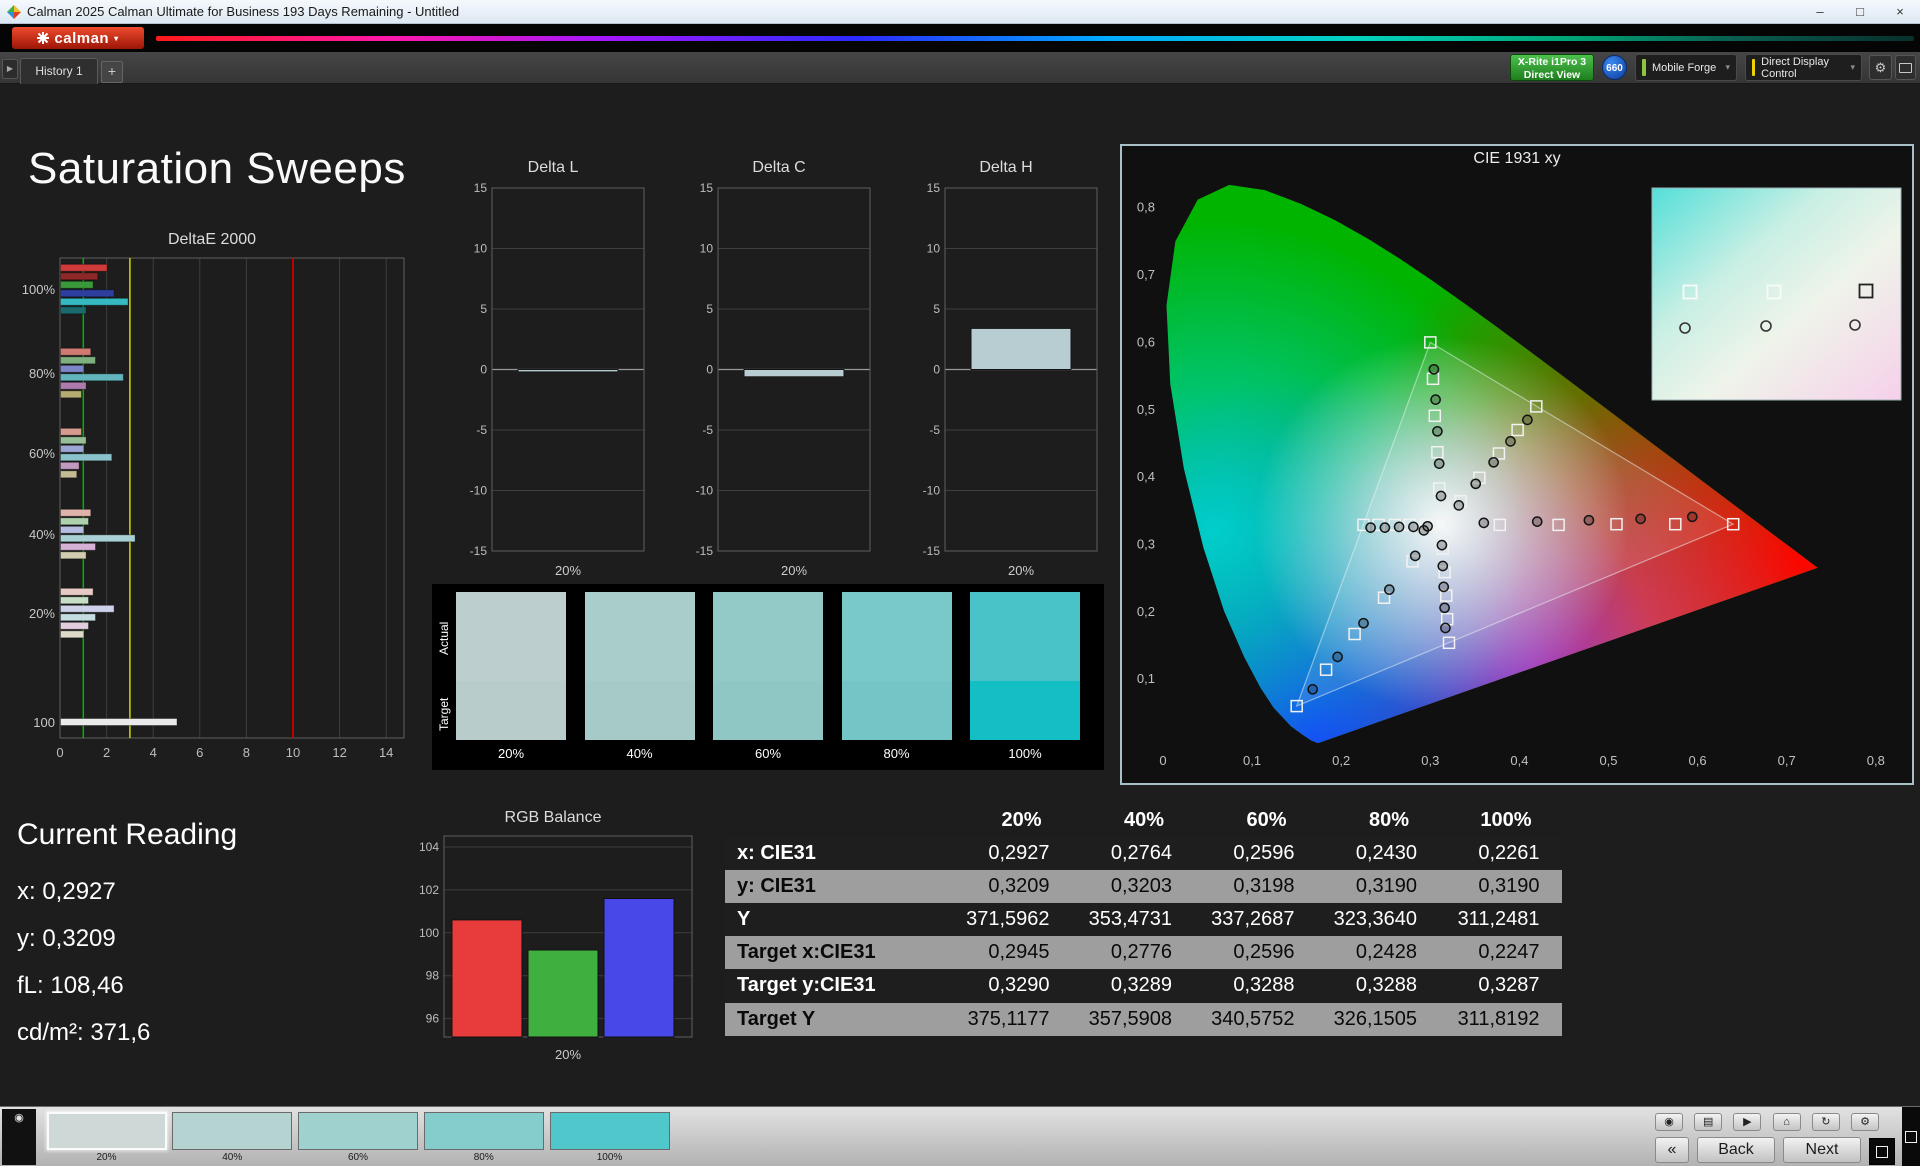 Image resolution: width=1920 pixels, height=1166 pixels. What do you see at coordinates (1010, 379) in the screenshot?
I see `delta-h-svg: 15 10 5 0 -5 -10 -15 20%` at bounding box center [1010, 379].